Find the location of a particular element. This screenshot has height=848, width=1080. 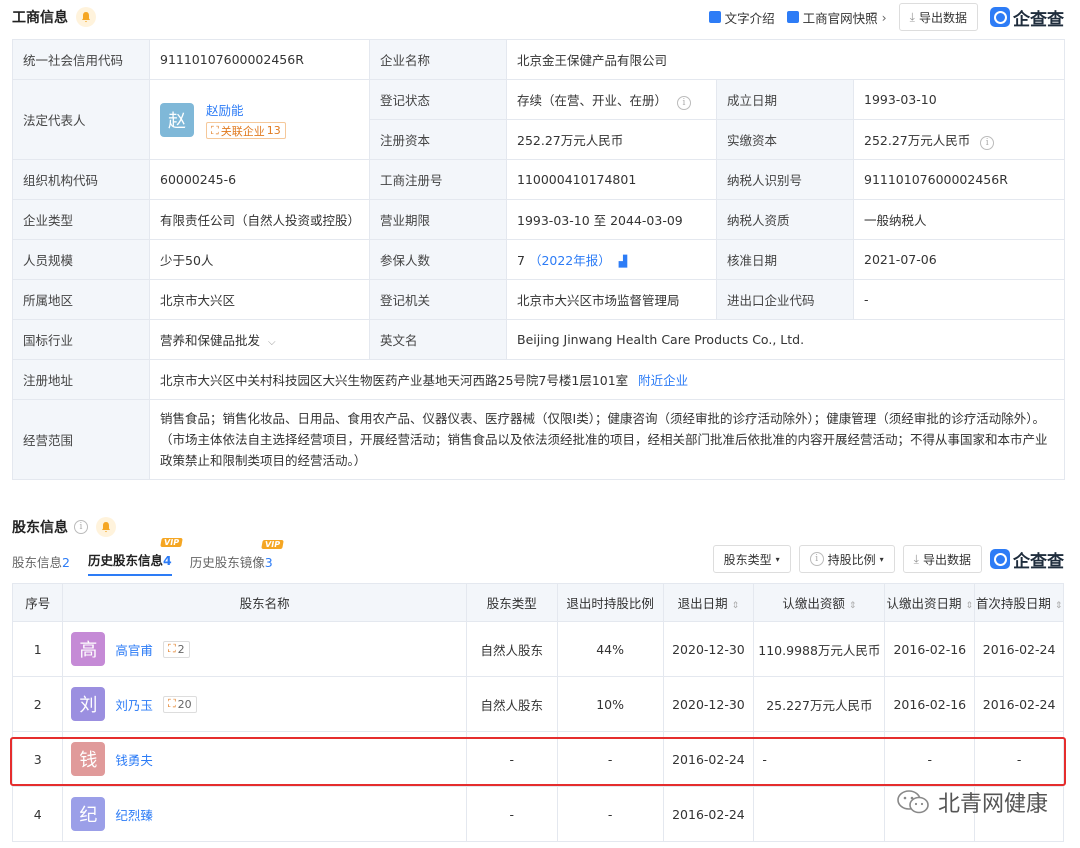

holder-name: 高官甫 is located at coordinates (134, 649).